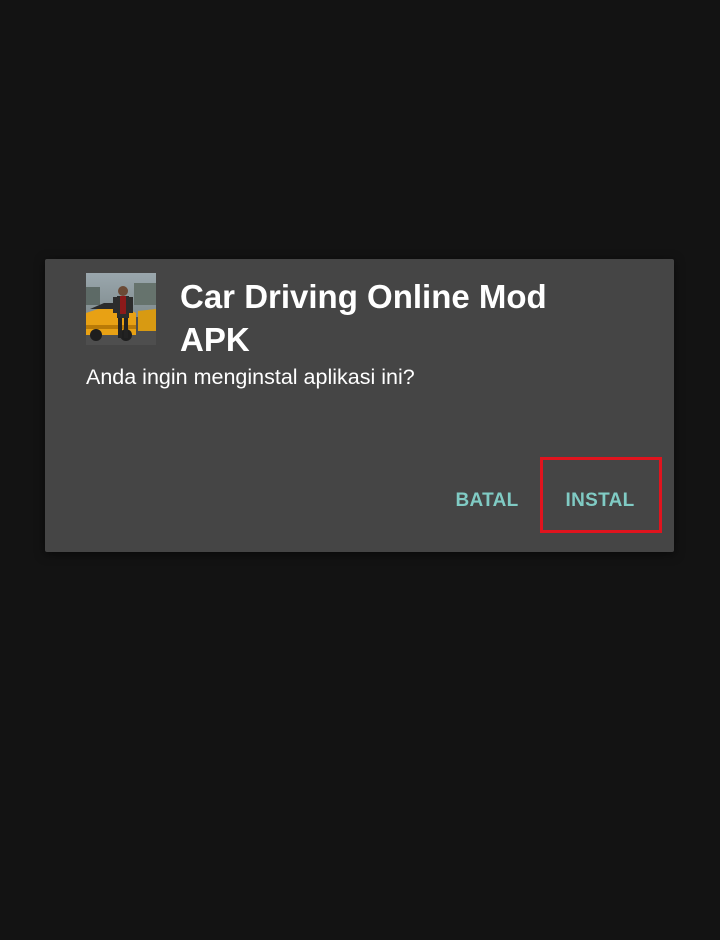 Image resolution: width=720 pixels, height=940 pixels. Describe the element at coordinates (487, 501) in the screenshot. I see `cancel-button: BATAL` at that location.